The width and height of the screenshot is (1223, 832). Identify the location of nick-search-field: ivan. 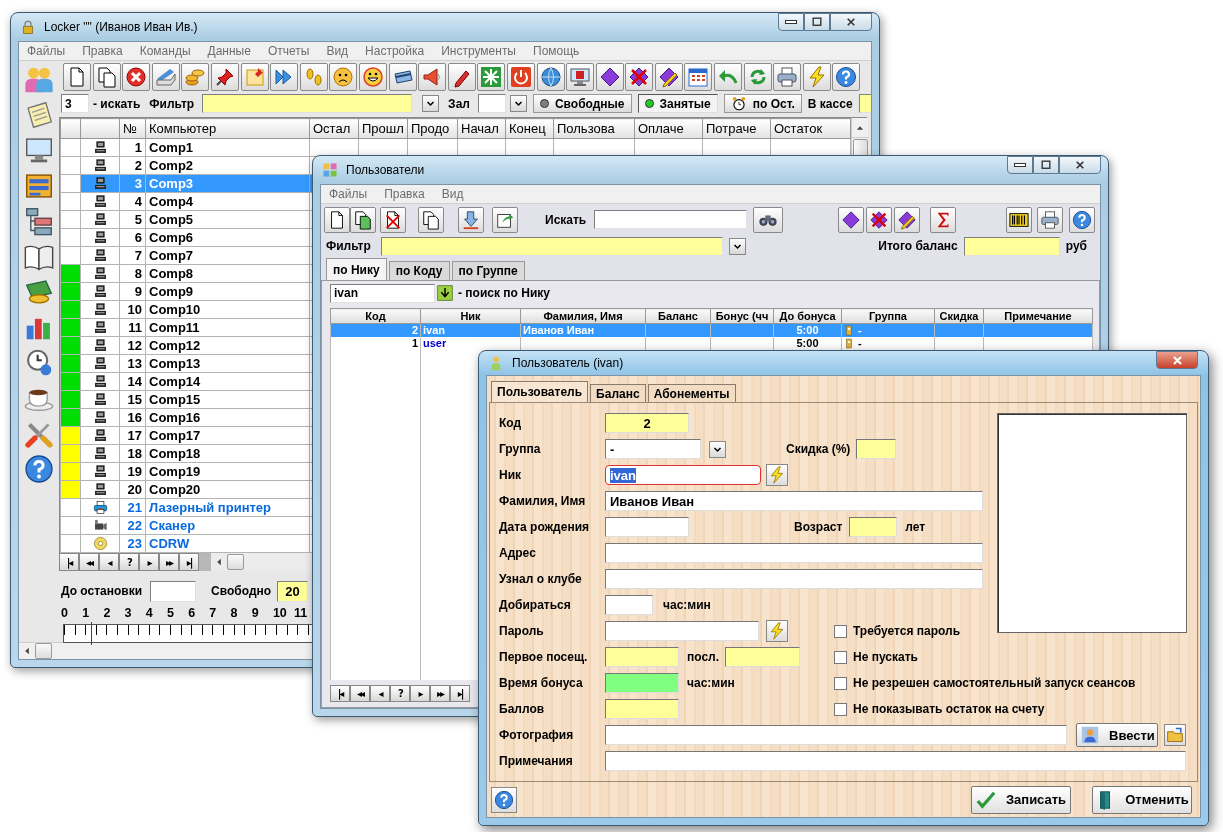
(382, 293).